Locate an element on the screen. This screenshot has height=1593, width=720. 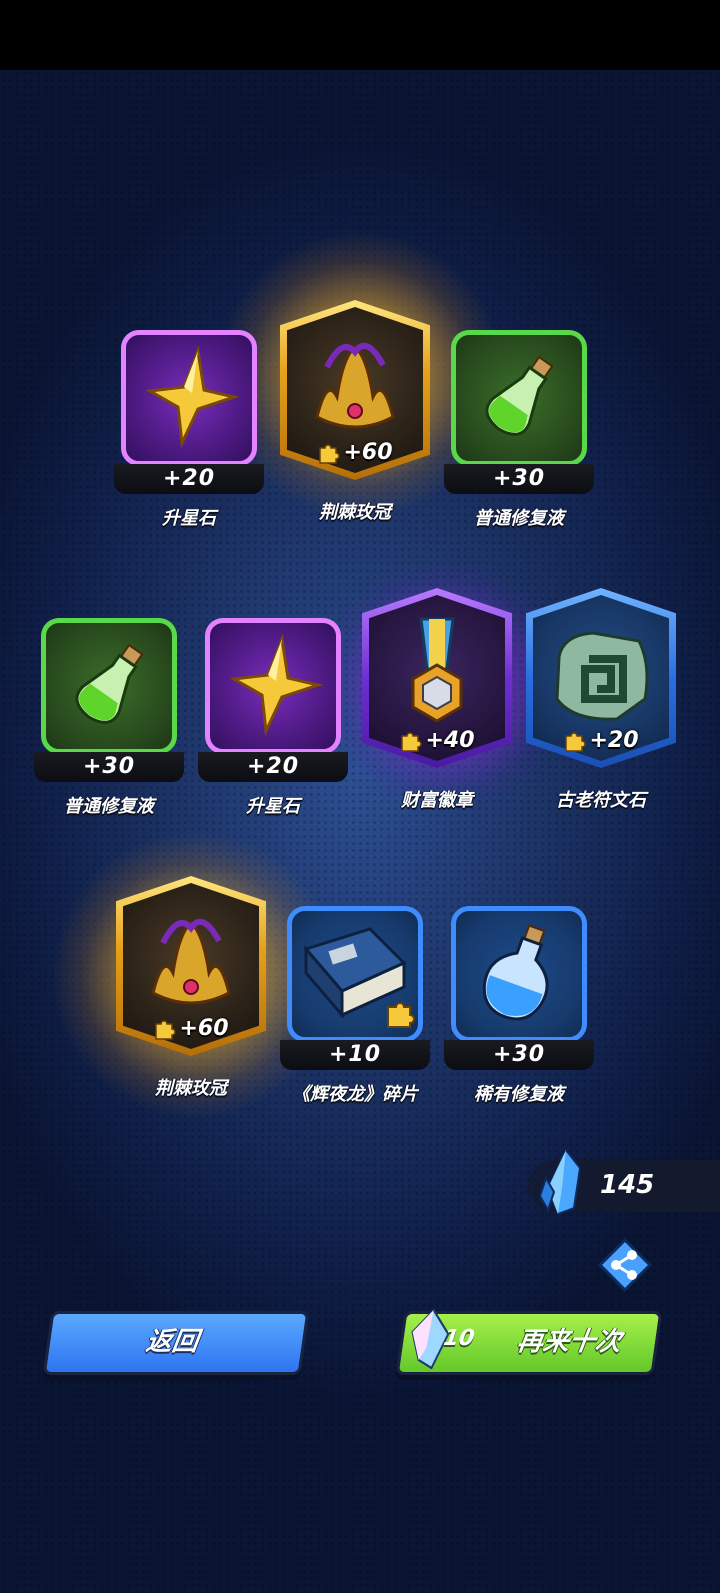
reward-name: 《辉夜龙》碎片 is located at coordinates (355, 1094).